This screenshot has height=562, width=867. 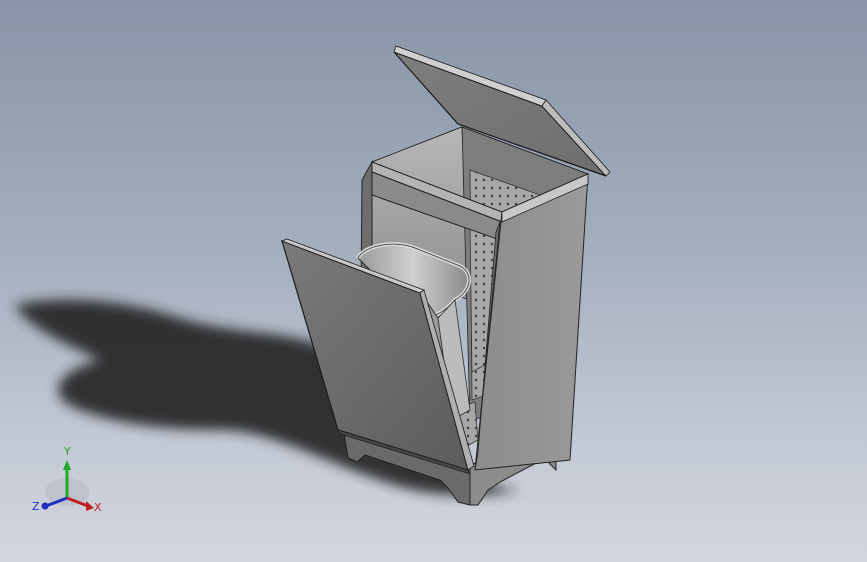 What do you see at coordinates (98, 507) in the screenshot?
I see `x-axis-label: X` at bounding box center [98, 507].